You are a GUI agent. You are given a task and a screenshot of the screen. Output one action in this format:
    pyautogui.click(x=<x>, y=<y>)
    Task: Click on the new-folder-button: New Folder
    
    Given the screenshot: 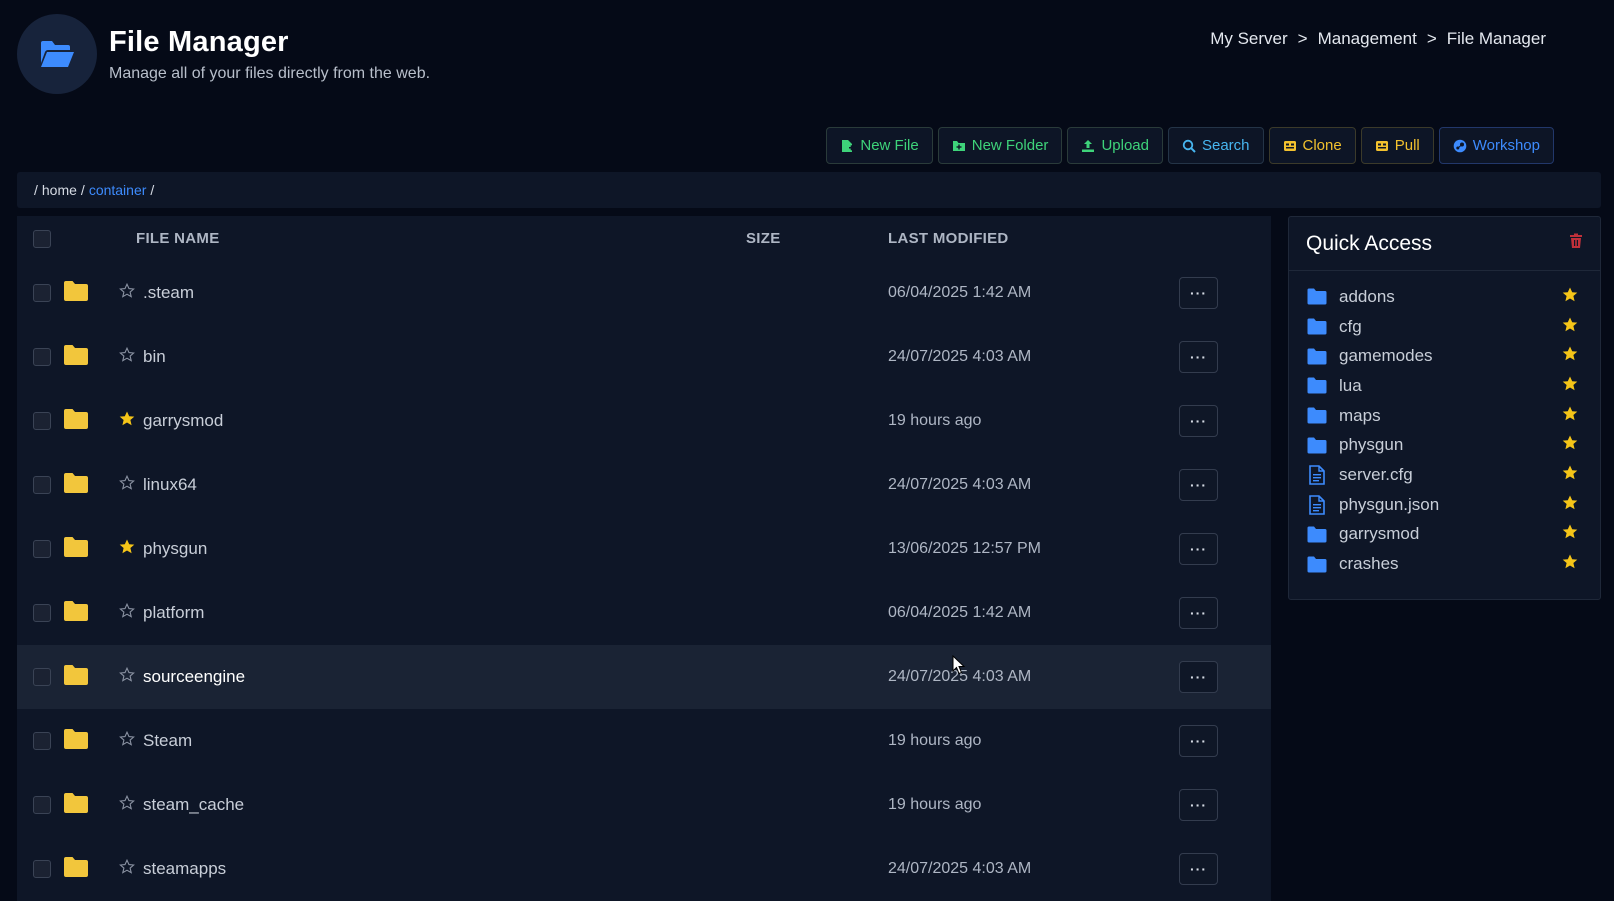 What is the action you would take?
    pyautogui.click(x=1000, y=145)
    